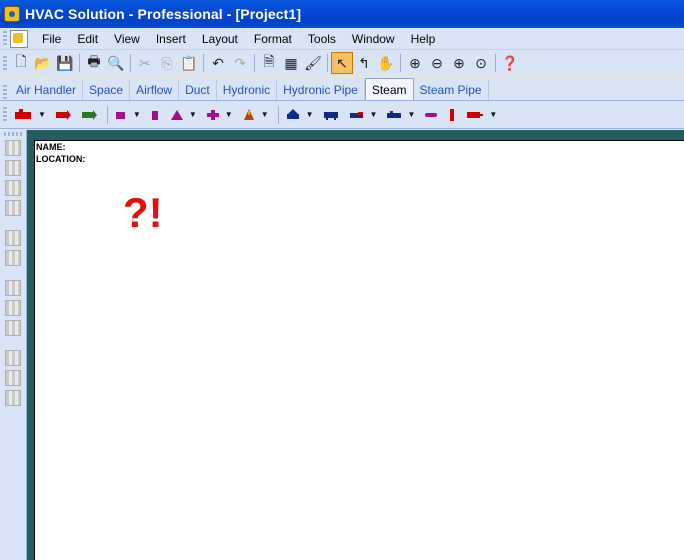  I want to click on fitting-icon, so click(212, 114).